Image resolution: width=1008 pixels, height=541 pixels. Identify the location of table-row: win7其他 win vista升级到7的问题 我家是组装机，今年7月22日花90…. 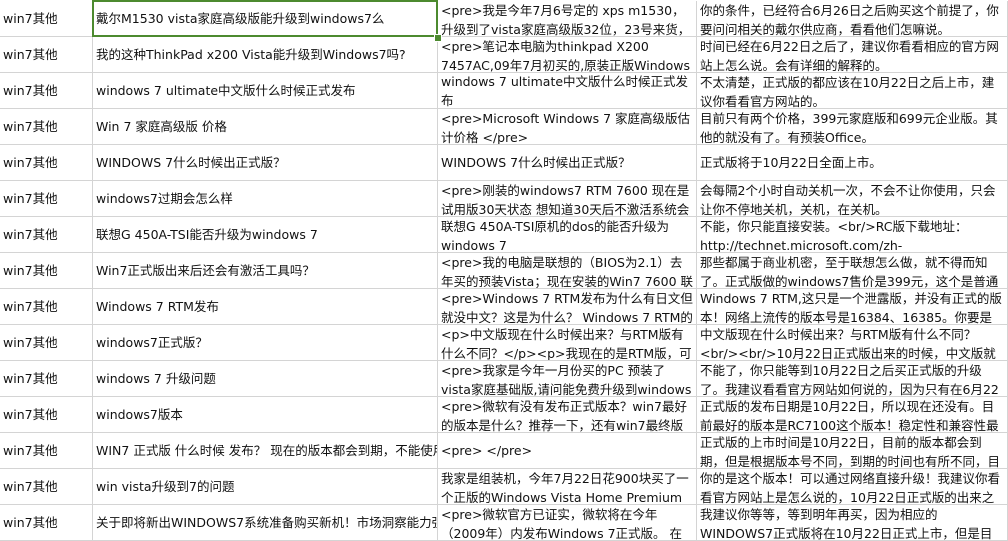
(504, 487).